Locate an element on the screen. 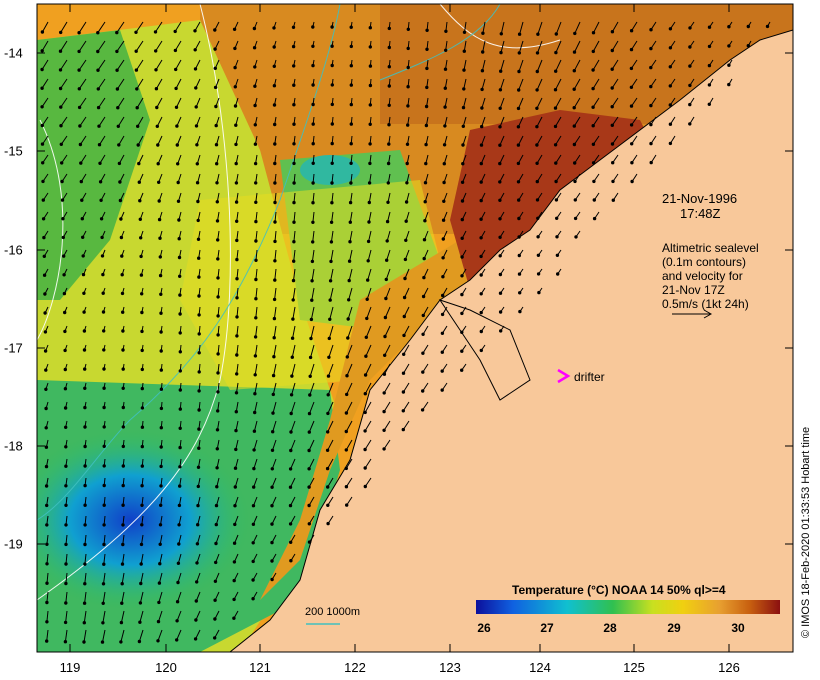 This screenshot has width=820, height=680. lat-tick: -15 is located at coordinates (13, 151).